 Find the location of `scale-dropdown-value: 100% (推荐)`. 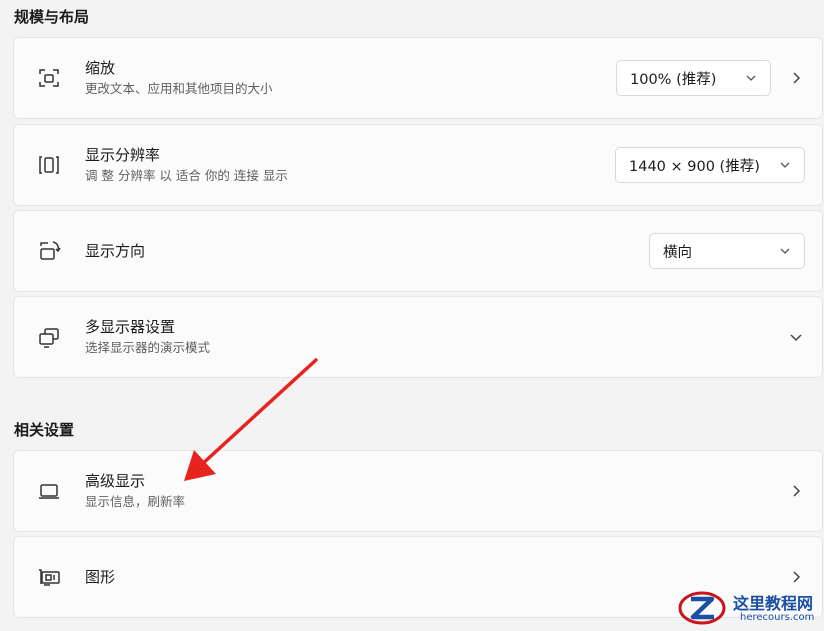

scale-dropdown-value: 100% (推荐) is located at coordinates (673, 79).